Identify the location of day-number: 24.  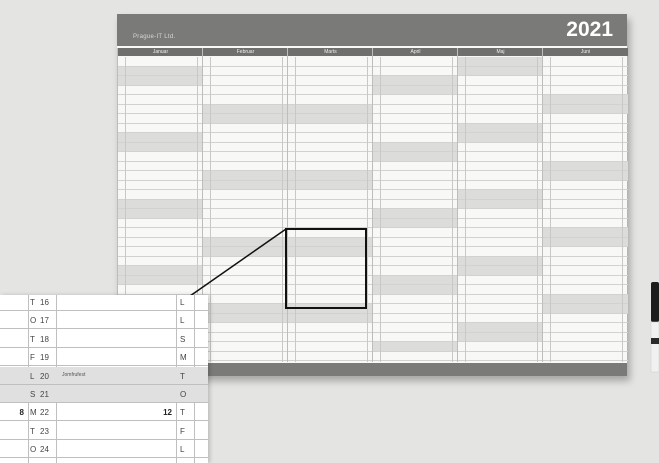
(44, 450).